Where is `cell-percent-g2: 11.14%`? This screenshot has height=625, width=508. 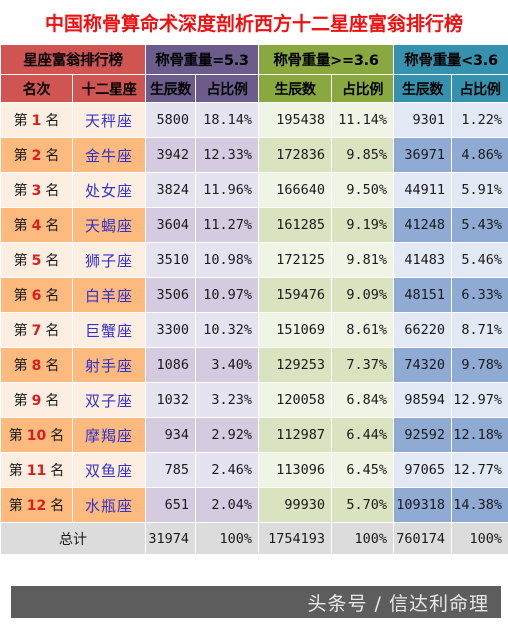
cell-percent-g2: 11.14% is located at coordinates (362, 120).